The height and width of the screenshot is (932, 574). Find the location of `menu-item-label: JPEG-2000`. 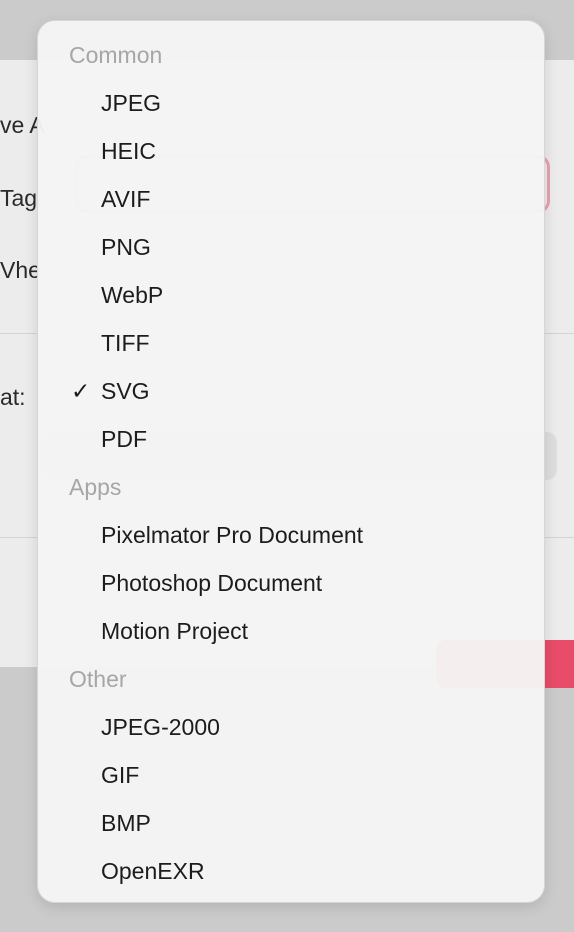

menu-item-label: JPEG-2000 is located at coordinates (160, 727).